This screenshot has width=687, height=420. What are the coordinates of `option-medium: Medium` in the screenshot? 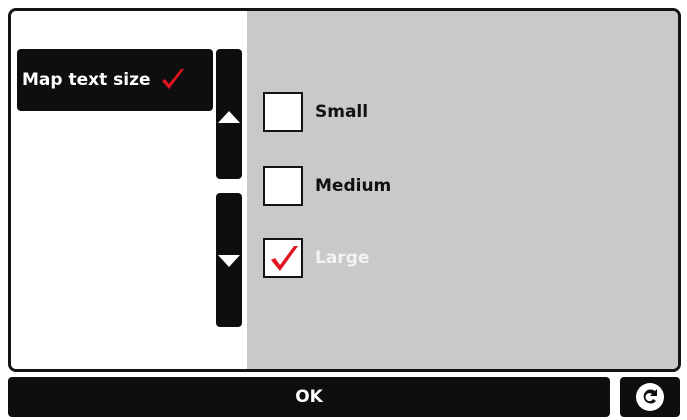 It's located at (327, 186).